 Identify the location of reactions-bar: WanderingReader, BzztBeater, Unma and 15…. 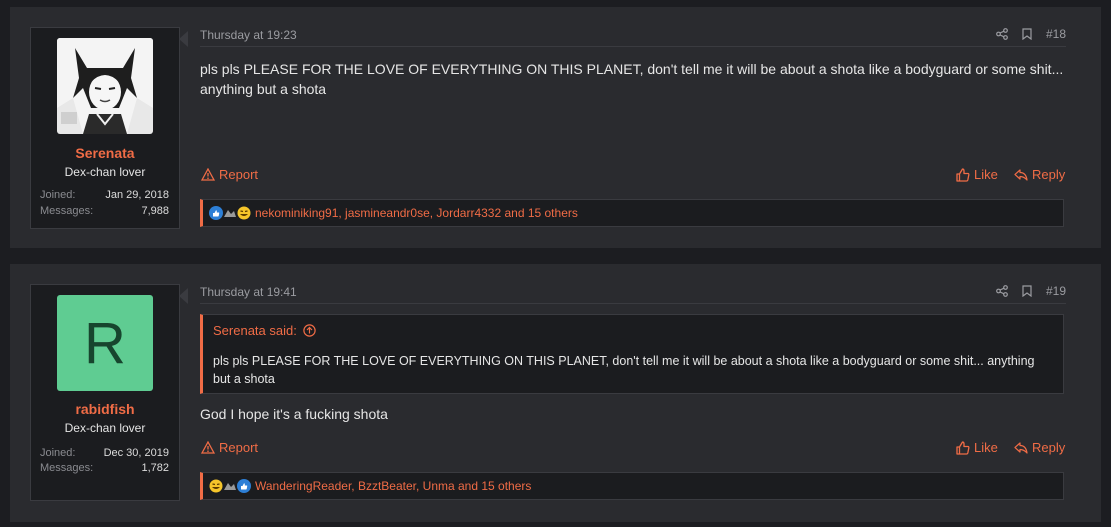
(632, 486).